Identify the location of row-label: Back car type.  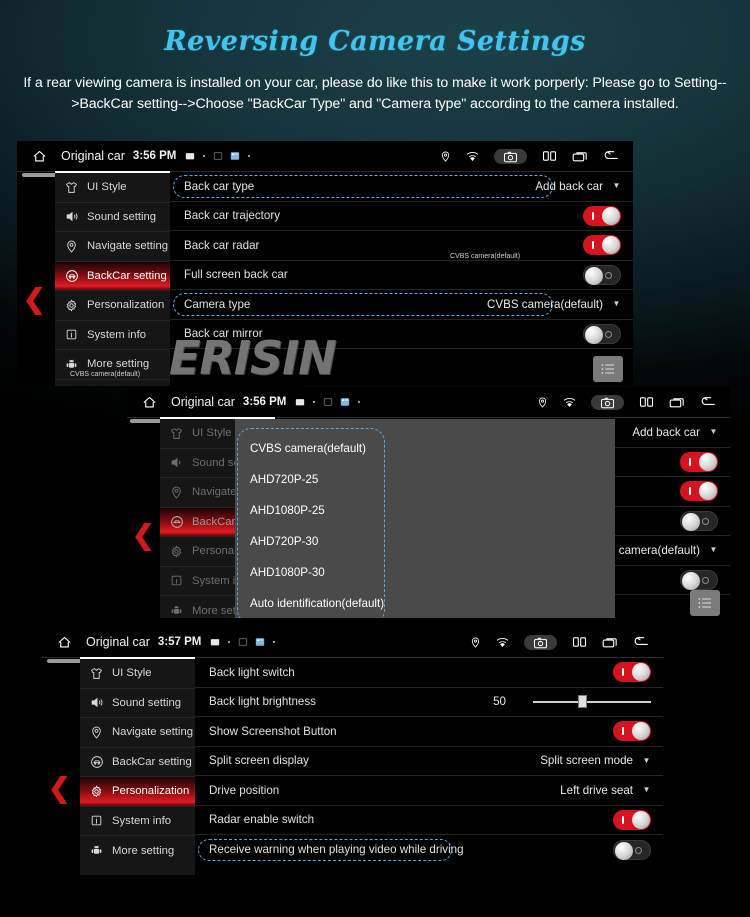
(219, 186).